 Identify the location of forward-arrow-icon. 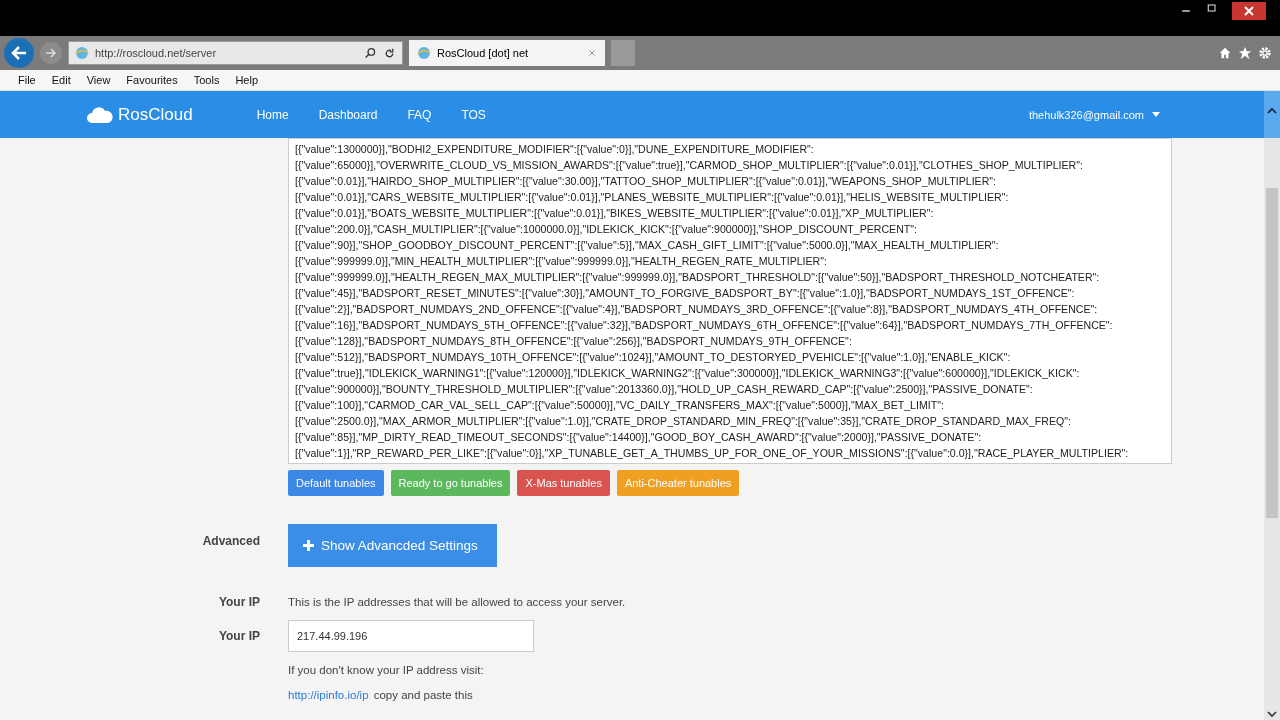
(51, 53).